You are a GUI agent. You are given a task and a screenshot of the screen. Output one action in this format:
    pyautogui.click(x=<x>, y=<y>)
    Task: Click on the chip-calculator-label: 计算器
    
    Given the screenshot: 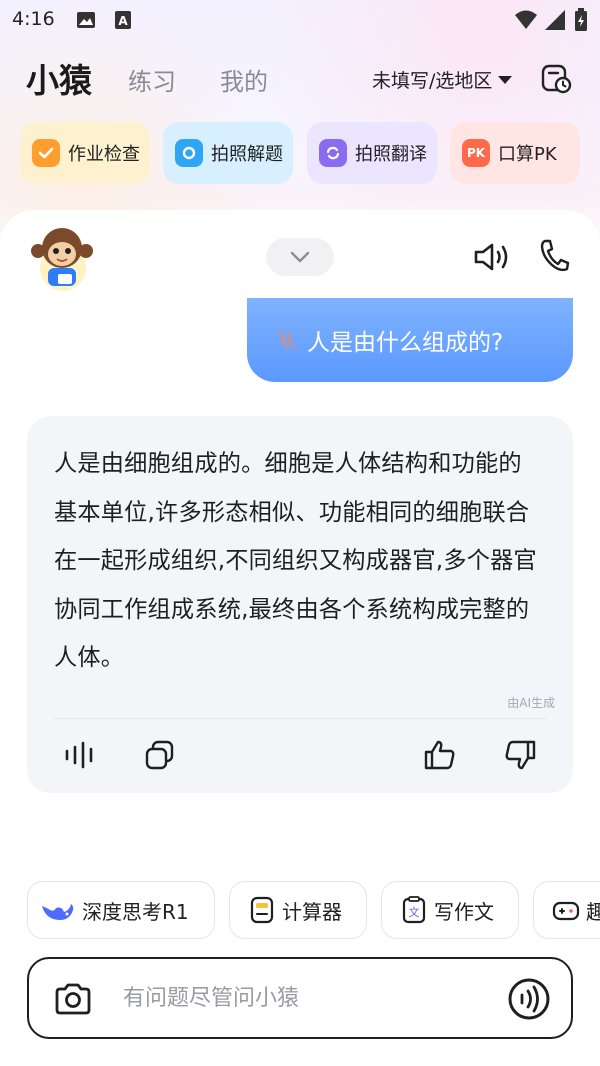 What is the action you would take?
    pyautogui.click(x=312, y=911)
    